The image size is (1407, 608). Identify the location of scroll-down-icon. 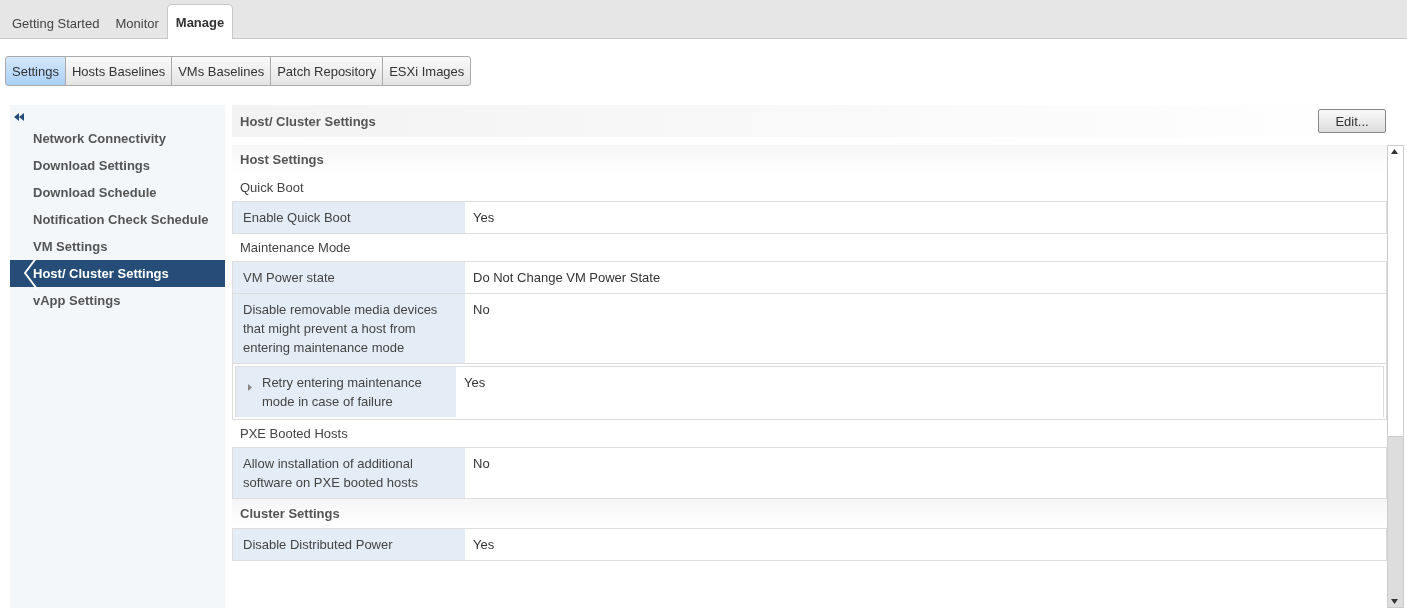
(1394, 601).